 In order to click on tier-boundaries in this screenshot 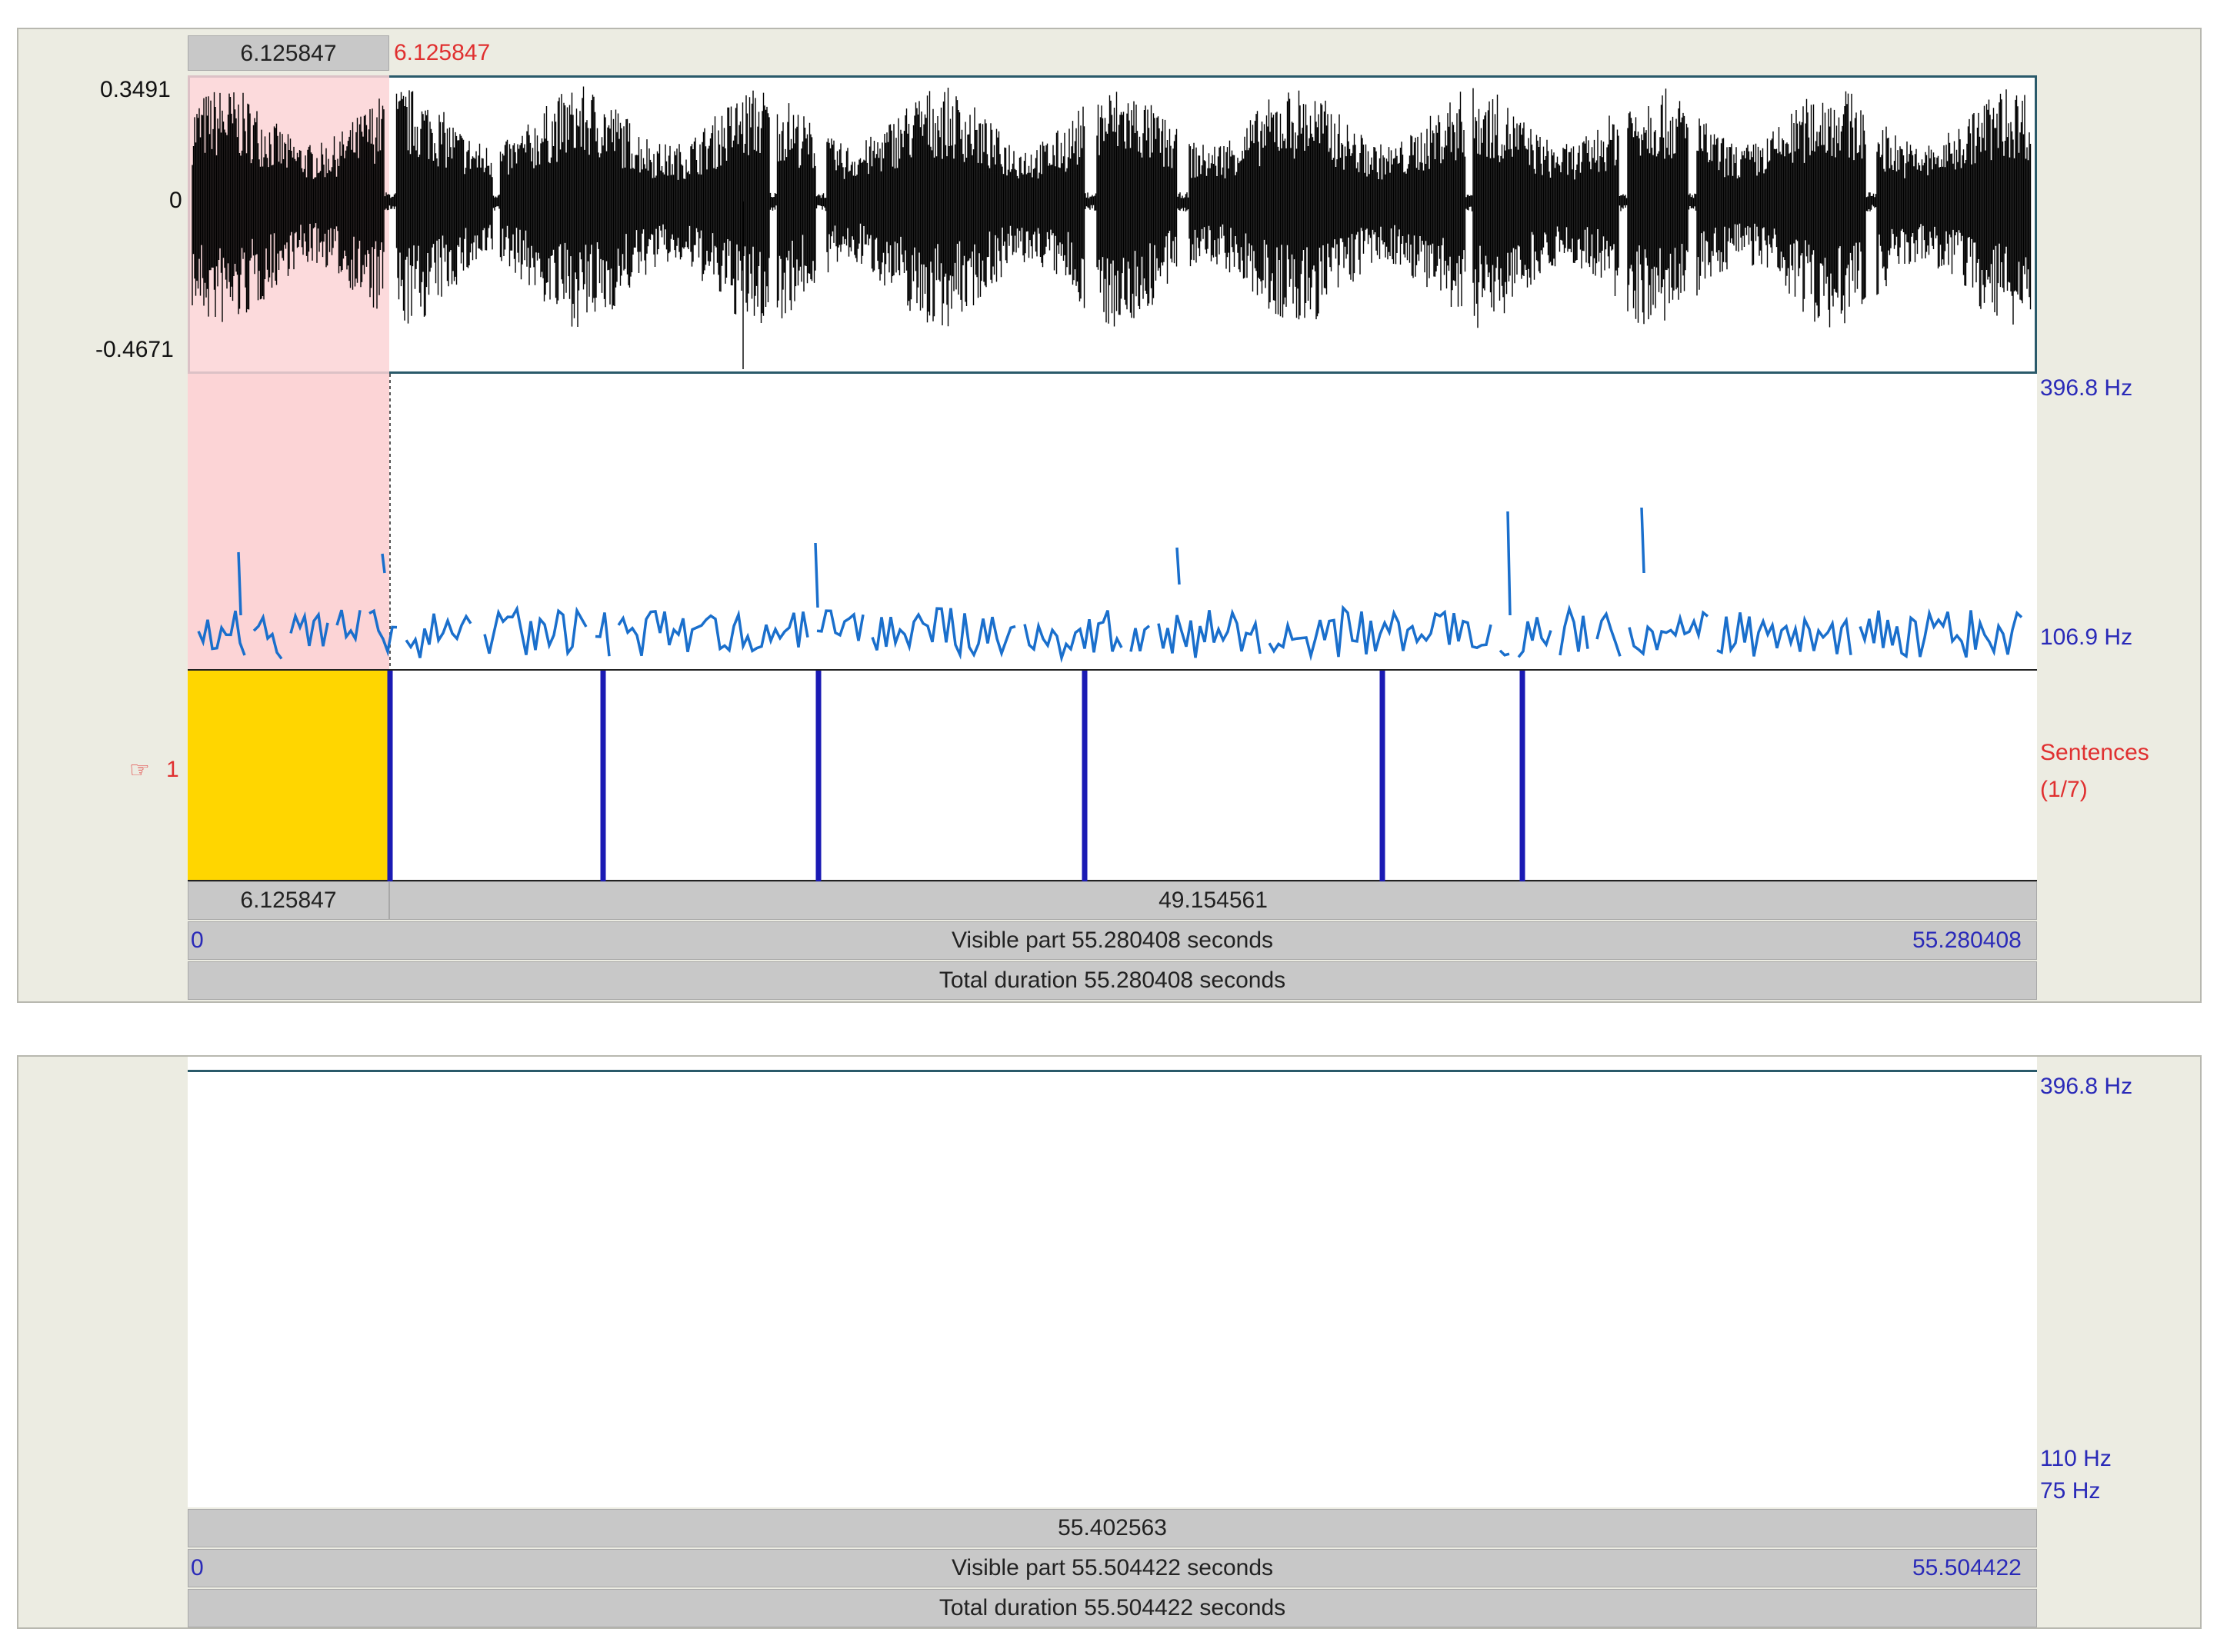, I will do `click(956, 776)`.